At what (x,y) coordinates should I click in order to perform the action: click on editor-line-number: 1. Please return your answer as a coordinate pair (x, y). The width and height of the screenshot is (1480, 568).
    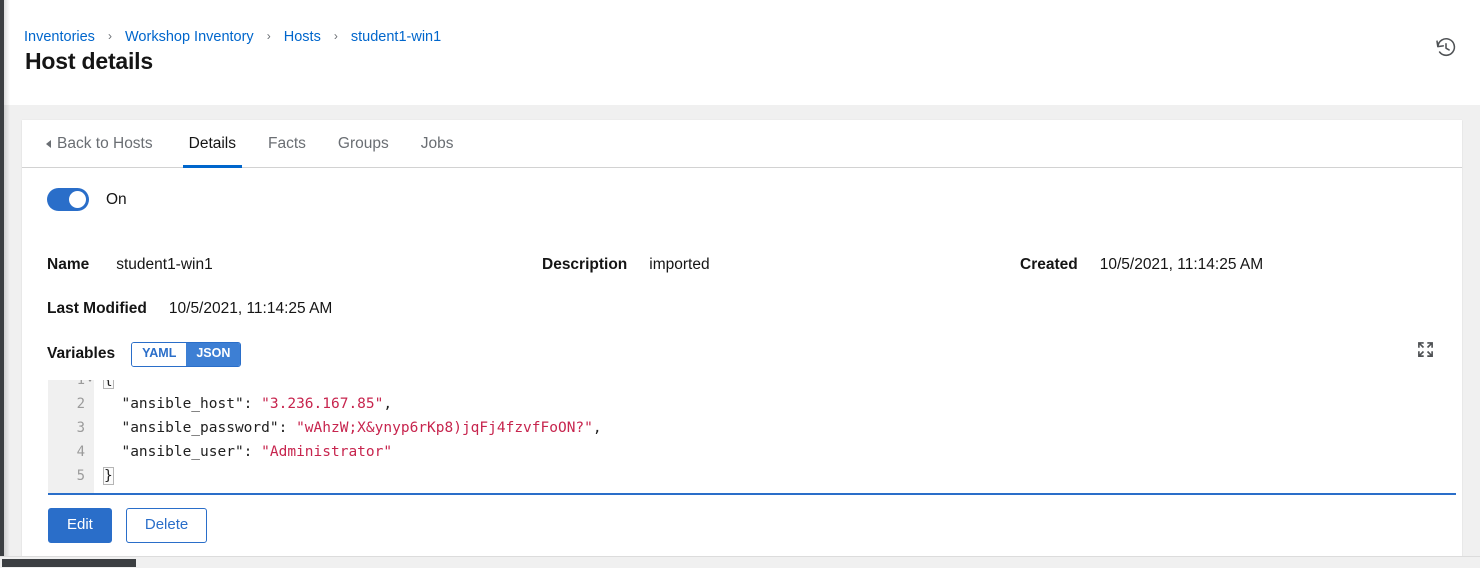
    Looking at the image, I should click on (71, 384).